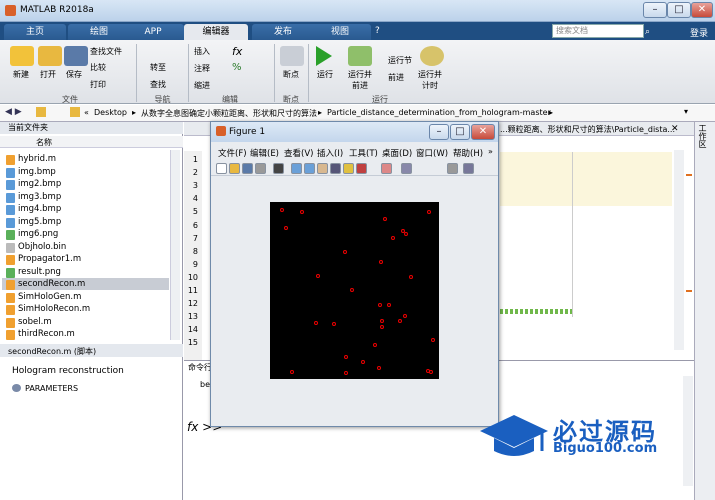 This screenshot has height=500, width=715. I want to click on save-icon, so click(247, 168).